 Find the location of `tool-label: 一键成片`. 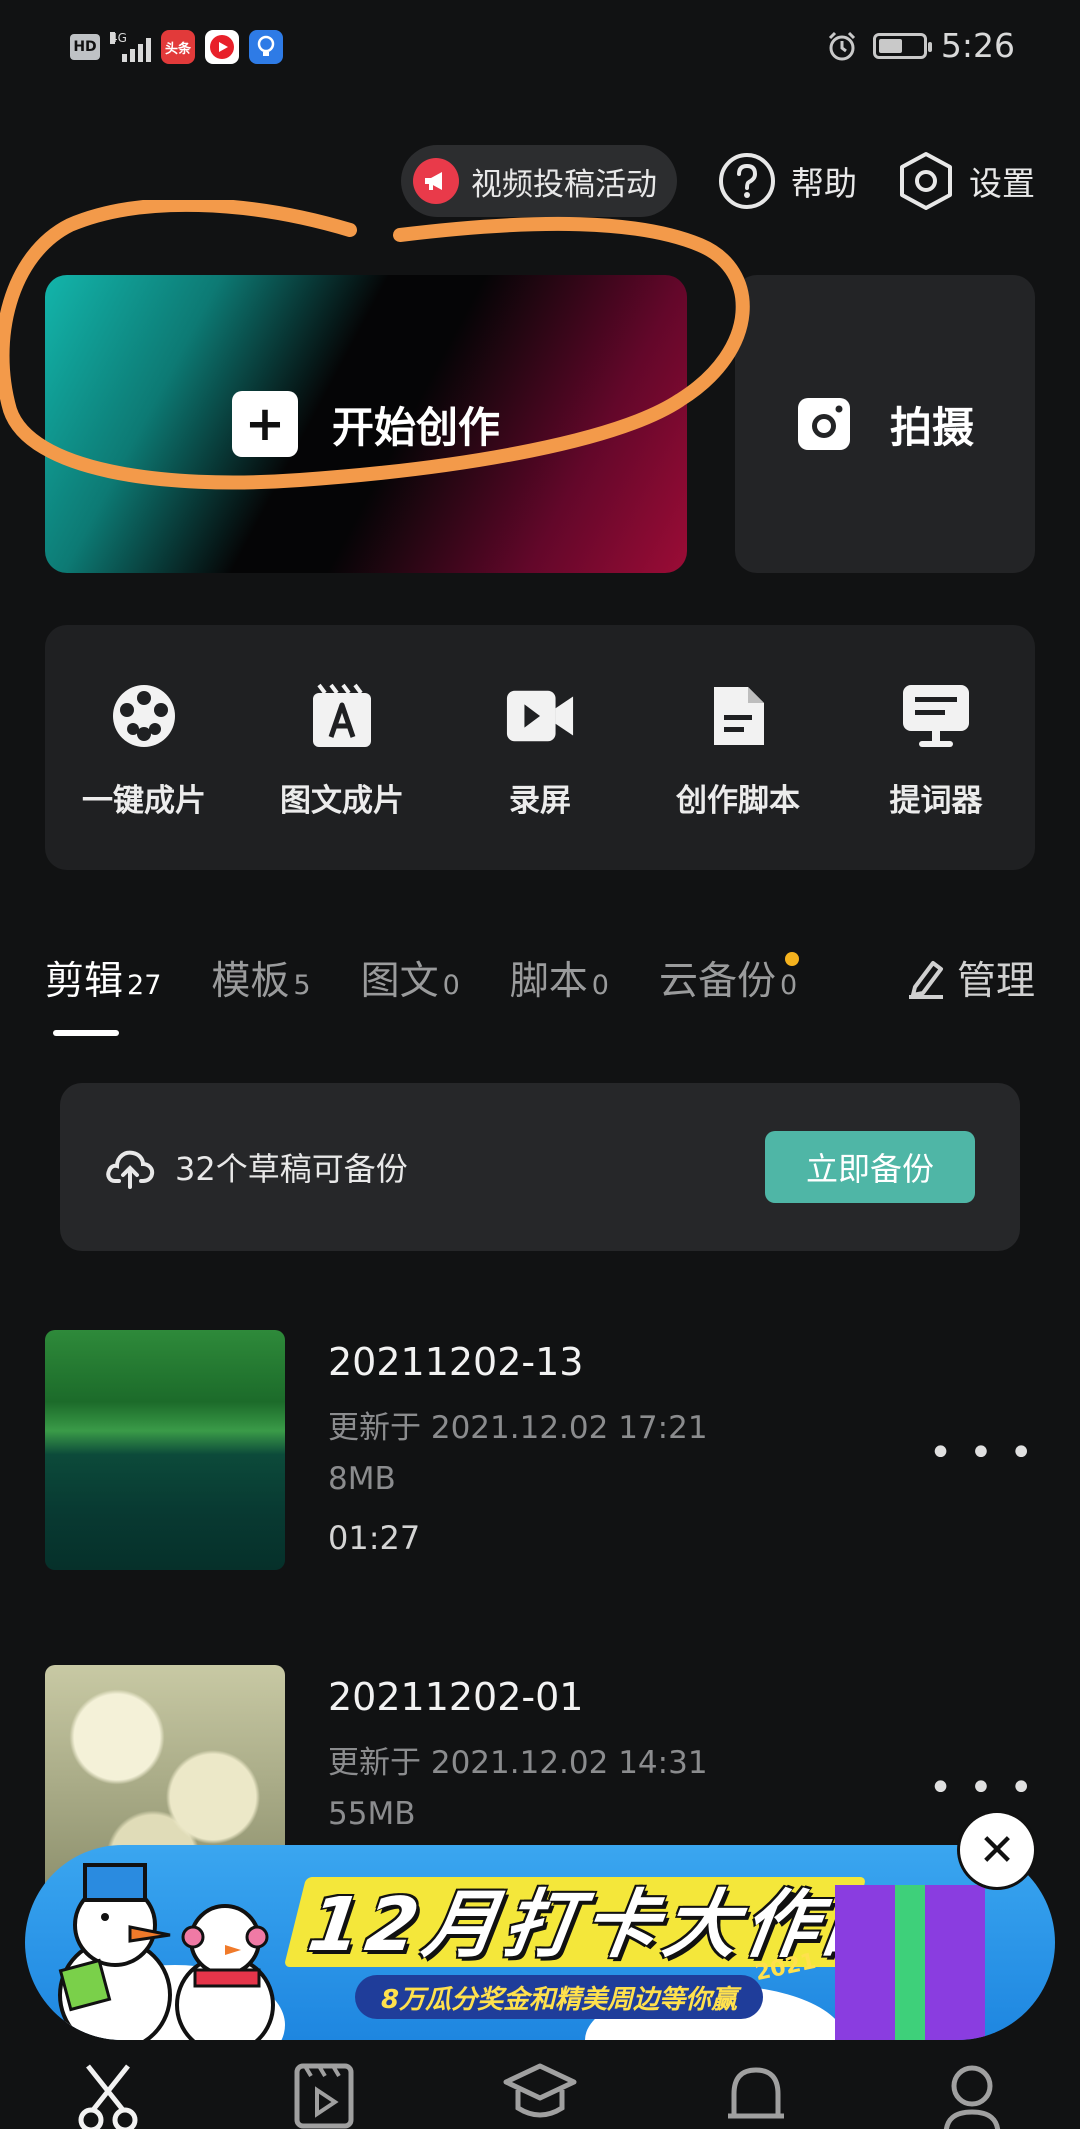

tool-label: 一键成片 is located at coordinates (144, 801).